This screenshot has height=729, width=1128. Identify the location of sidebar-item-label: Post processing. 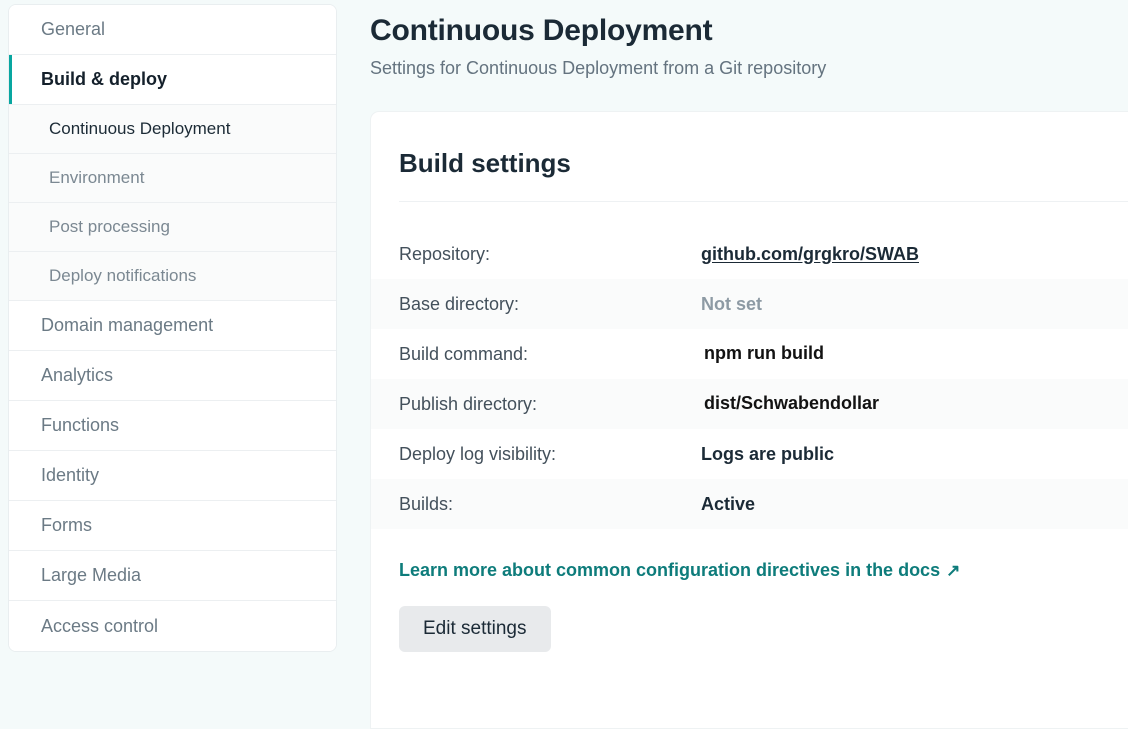
(109, 226).